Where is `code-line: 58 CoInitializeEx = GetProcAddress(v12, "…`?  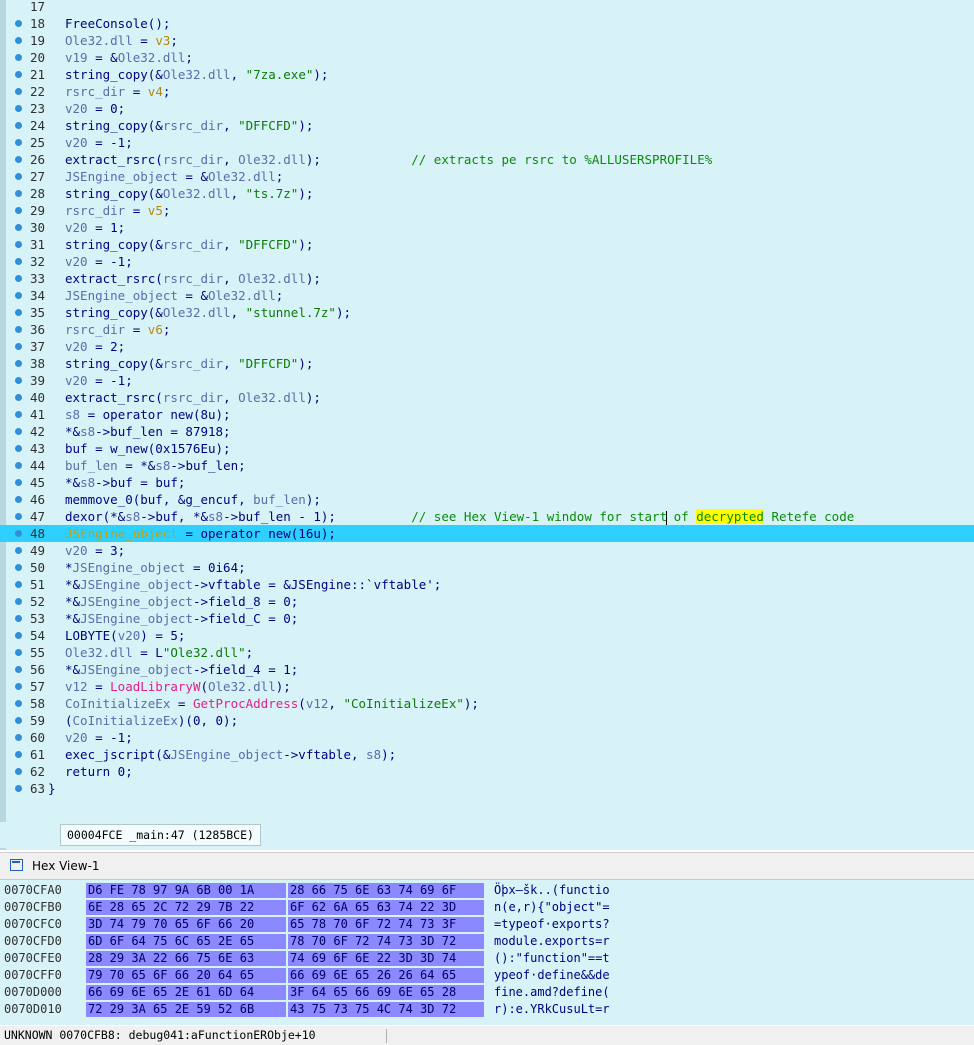 code-line: 58 CoInitializeEx = GetProcAddress(v12, "… is located at coordinates (487, 703).